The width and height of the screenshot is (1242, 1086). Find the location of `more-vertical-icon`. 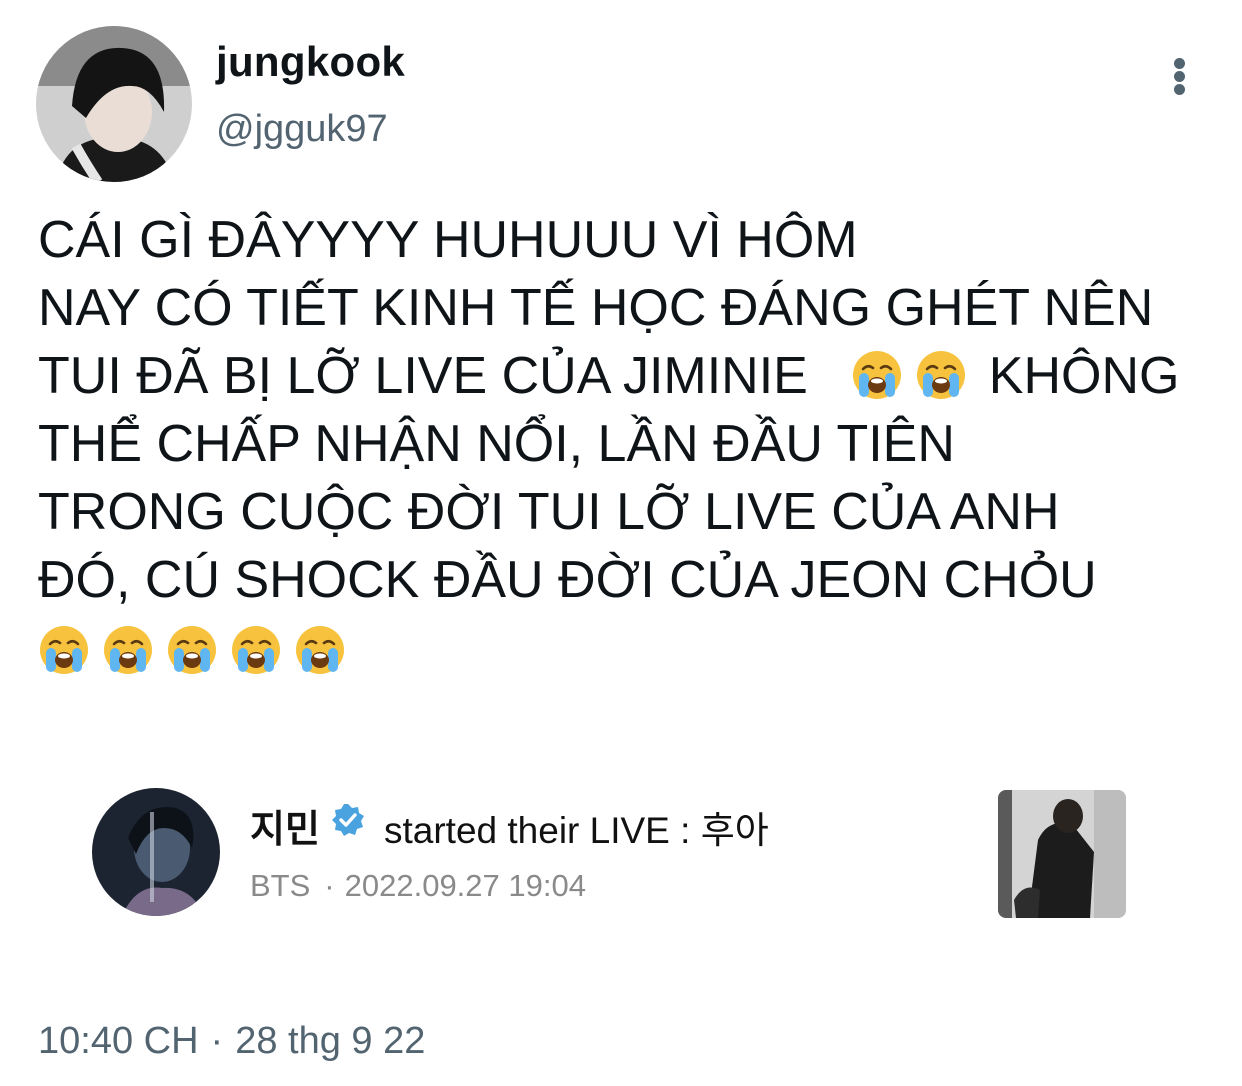

more-vertical-icon is located at coordinates (1180, 76).